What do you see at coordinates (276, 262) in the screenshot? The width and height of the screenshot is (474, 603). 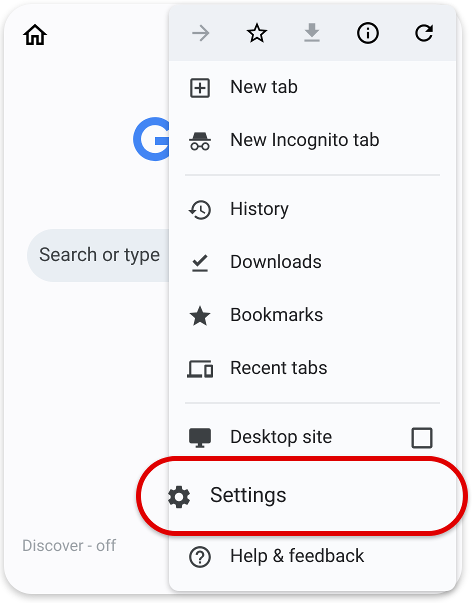 I see `menu-item: Downloads` at bounding box center [276, 262].